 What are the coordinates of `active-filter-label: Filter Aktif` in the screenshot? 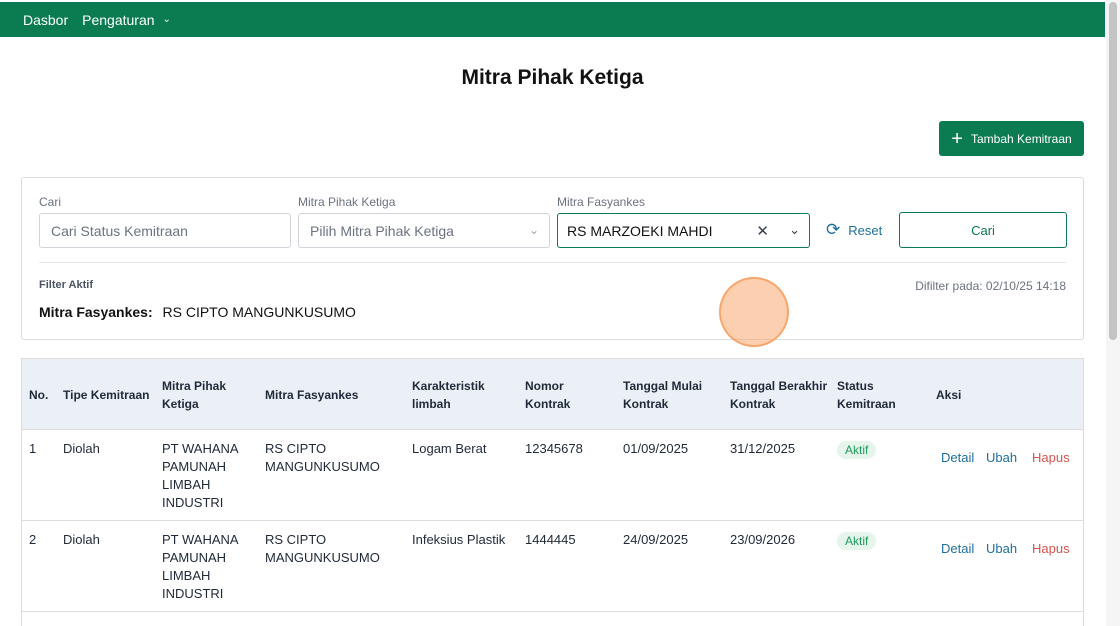 It's located at (66, 285).